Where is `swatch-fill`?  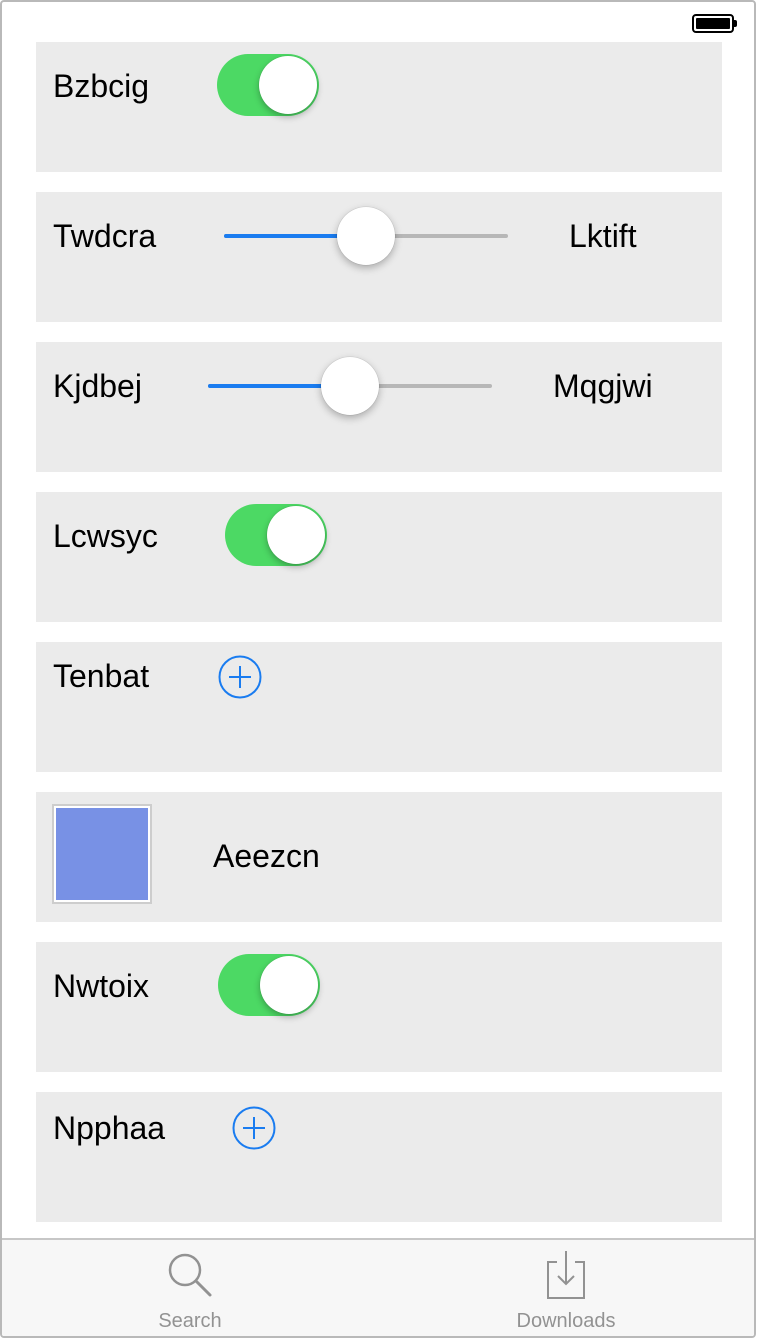
swatch-fill is located at coordinates (102, 854).